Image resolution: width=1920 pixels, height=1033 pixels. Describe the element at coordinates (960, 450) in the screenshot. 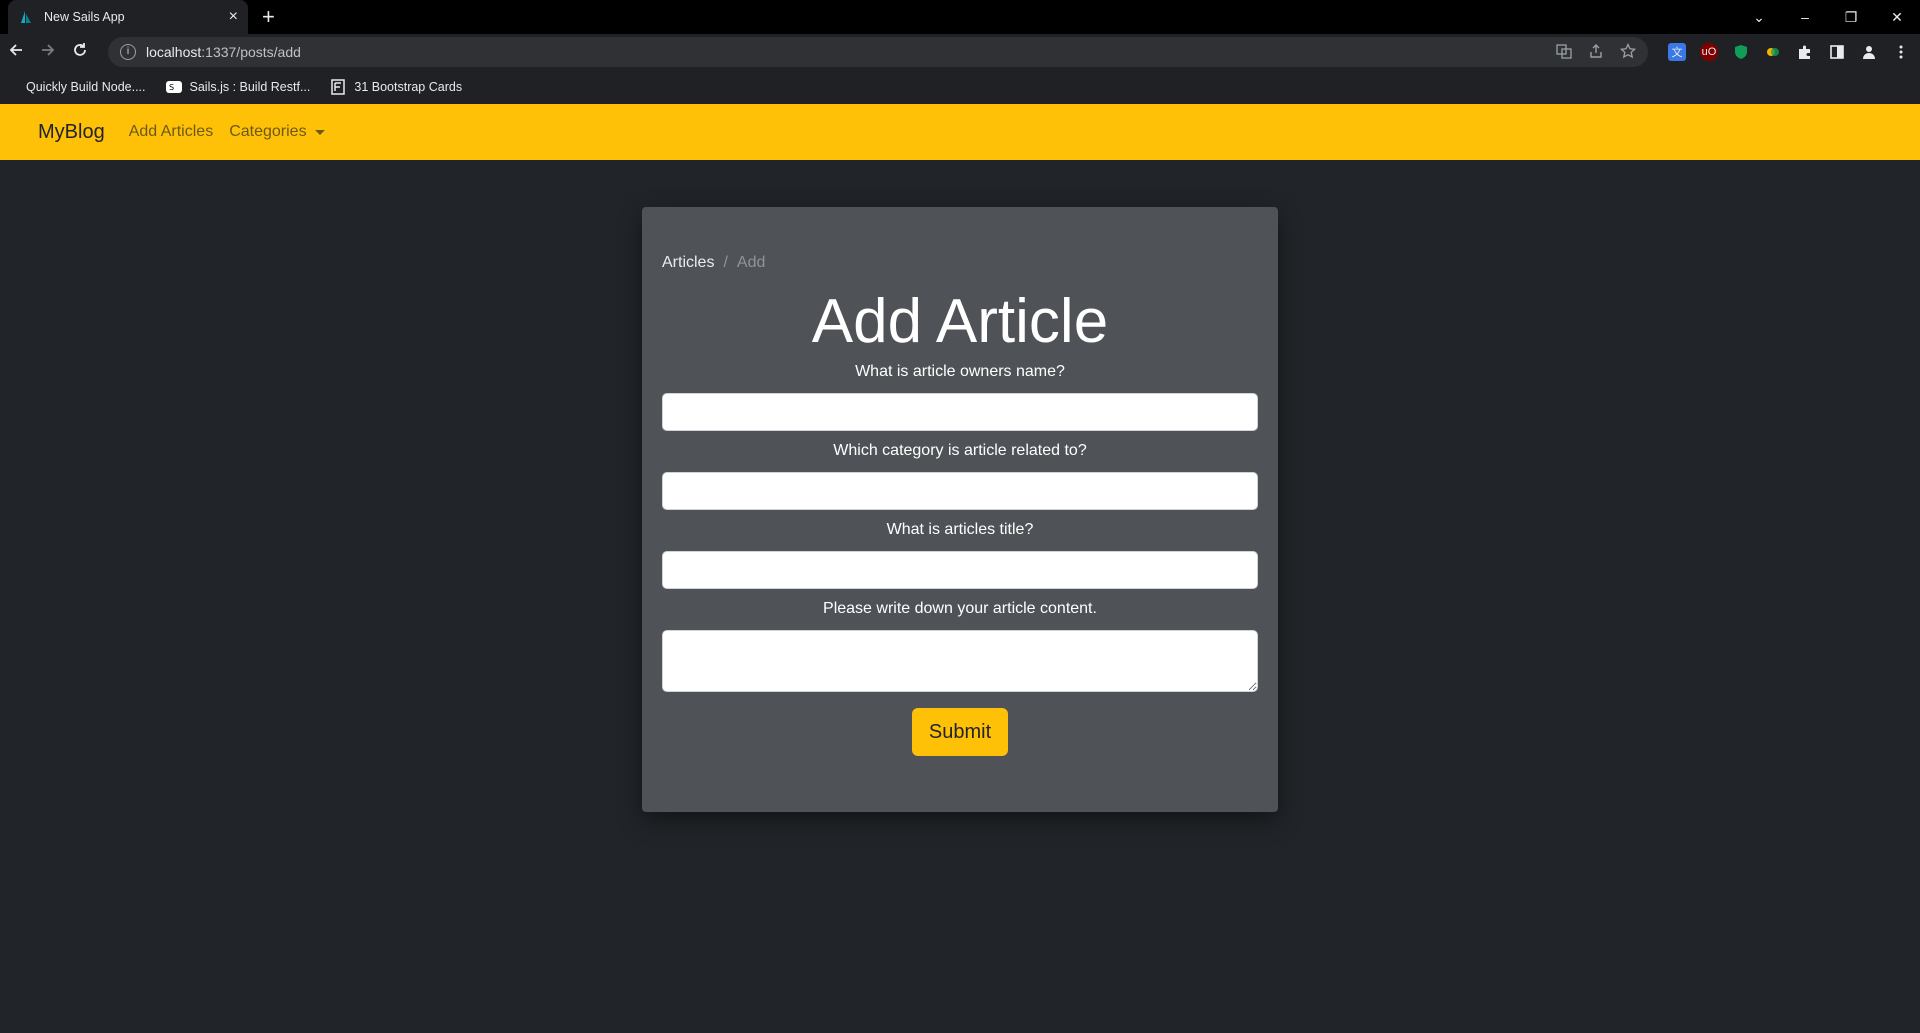

I see `category-label: Which category is article related to?` at that location.